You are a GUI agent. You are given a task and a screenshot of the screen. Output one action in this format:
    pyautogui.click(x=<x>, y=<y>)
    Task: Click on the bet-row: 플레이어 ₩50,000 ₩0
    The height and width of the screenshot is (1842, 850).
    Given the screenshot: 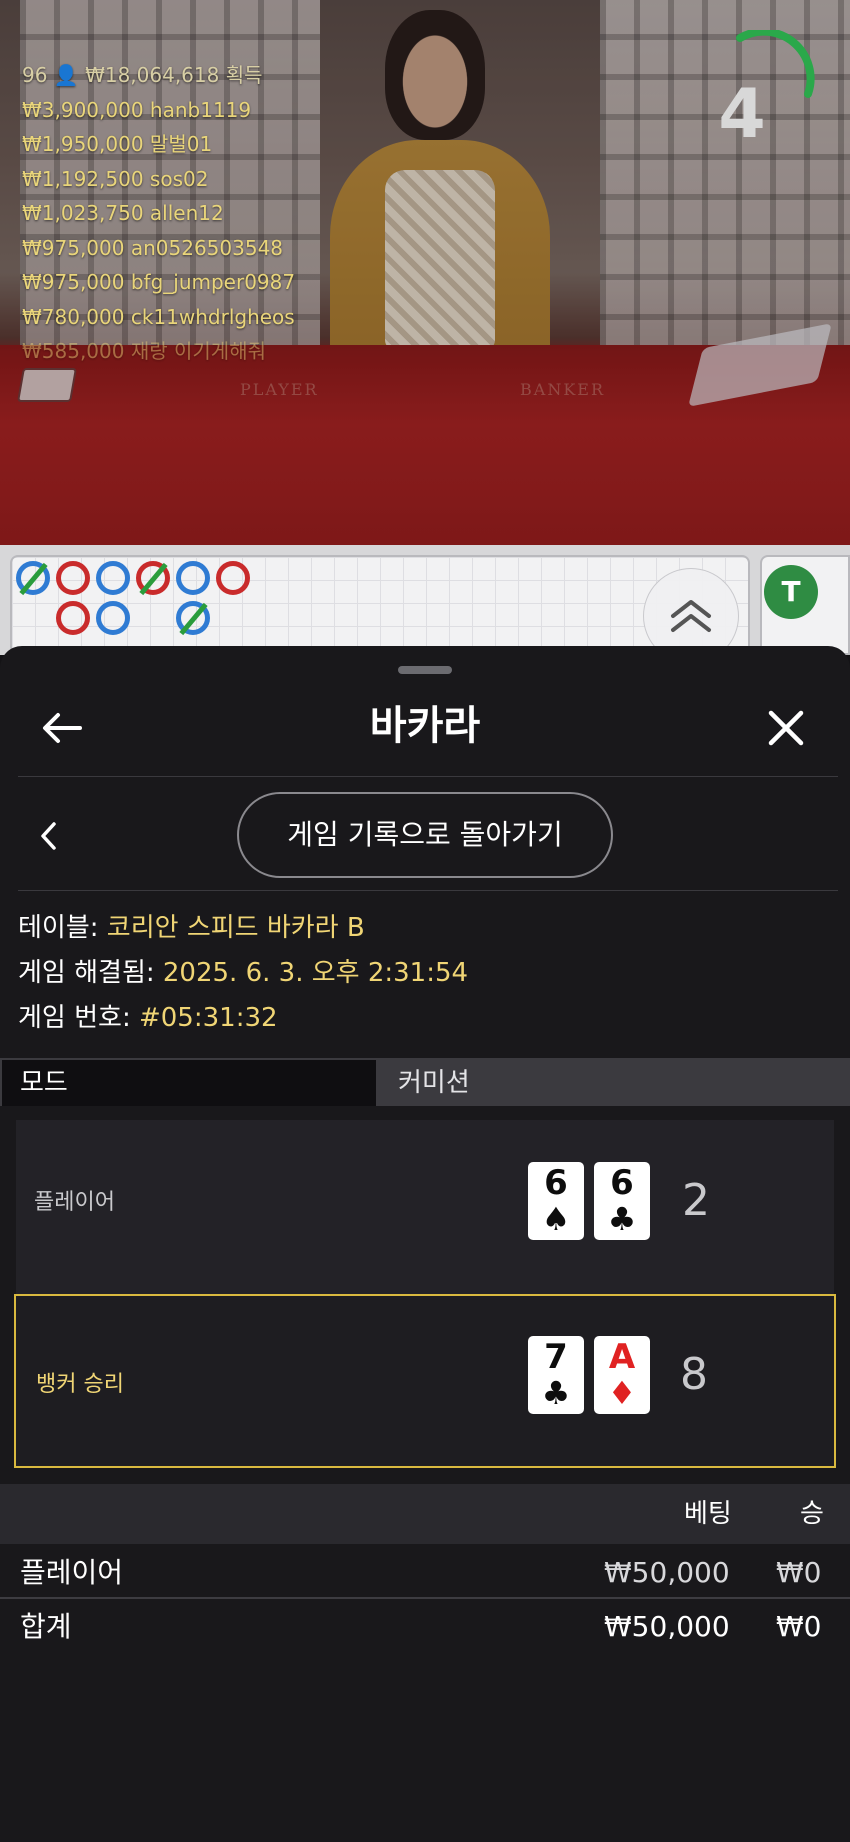 What is the action you would take?
    pyautogui.click(x=425, y=1573)
    